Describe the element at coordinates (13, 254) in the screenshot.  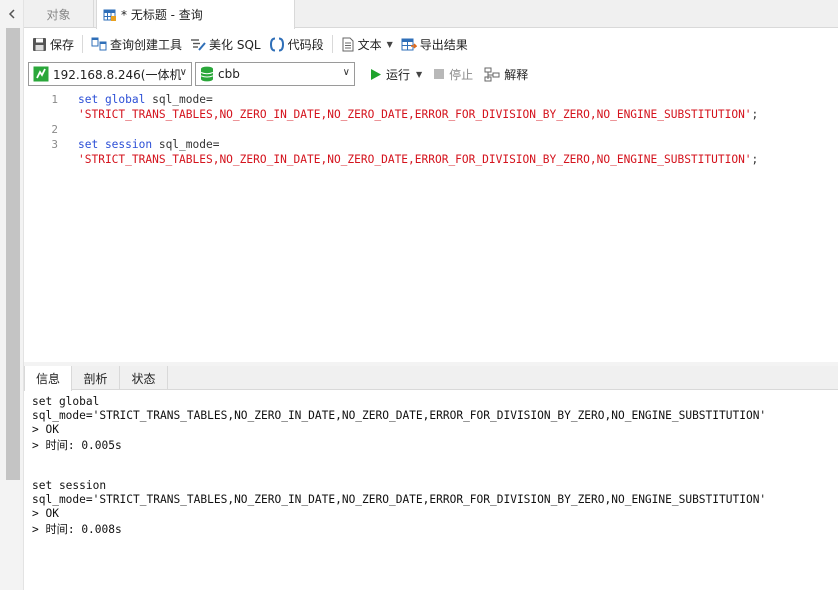
I see `left-scrollbar` at that location.